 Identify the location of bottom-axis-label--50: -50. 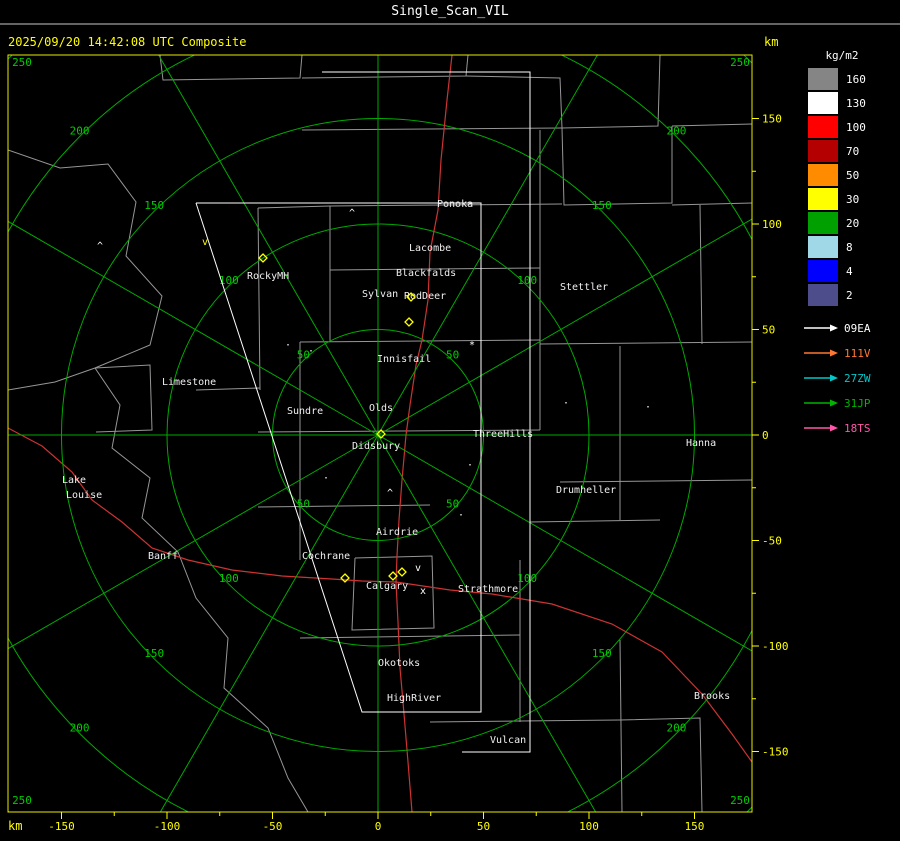
(273, 826).